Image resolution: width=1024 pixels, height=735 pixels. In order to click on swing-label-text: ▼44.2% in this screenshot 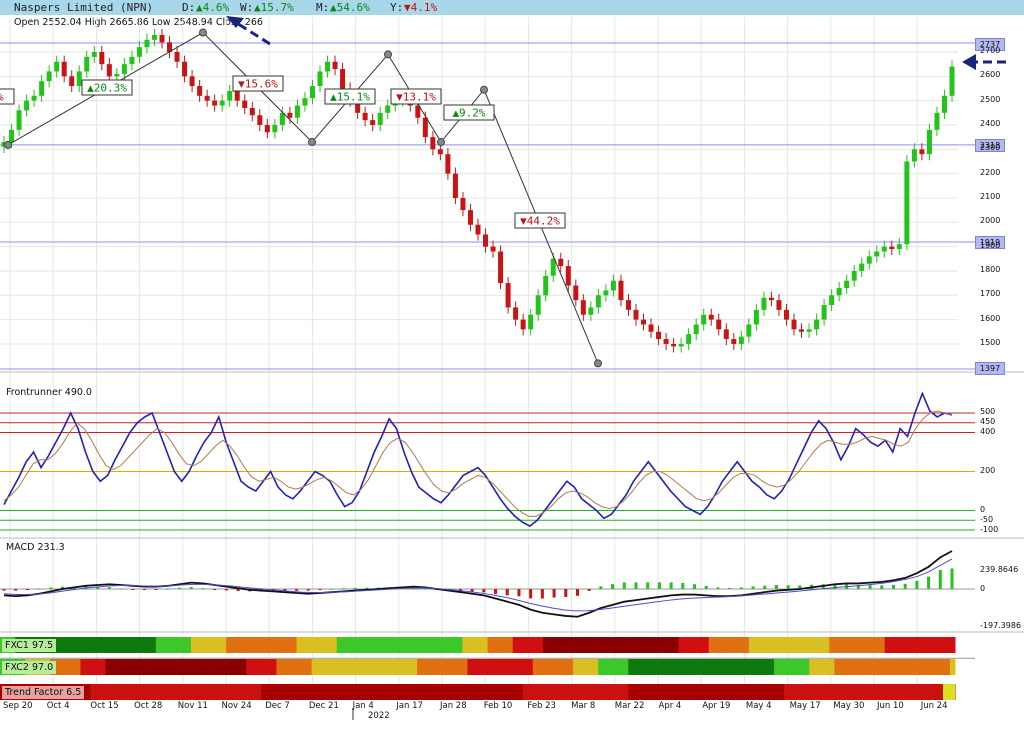, I will do `click(540, 221)`.